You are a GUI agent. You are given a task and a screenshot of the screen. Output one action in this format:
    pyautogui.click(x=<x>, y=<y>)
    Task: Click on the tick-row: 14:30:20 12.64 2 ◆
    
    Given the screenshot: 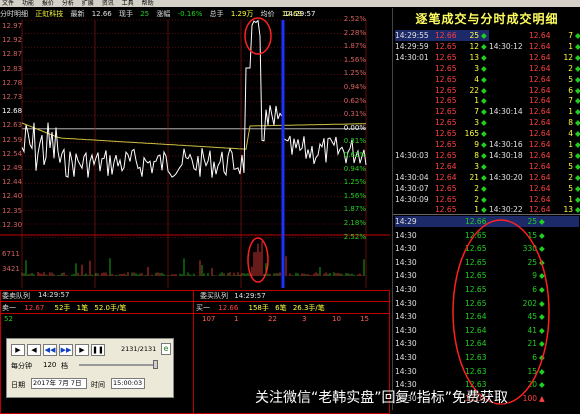 What is the action you would take?
    pyautogui.click(x=534, y=177)
    